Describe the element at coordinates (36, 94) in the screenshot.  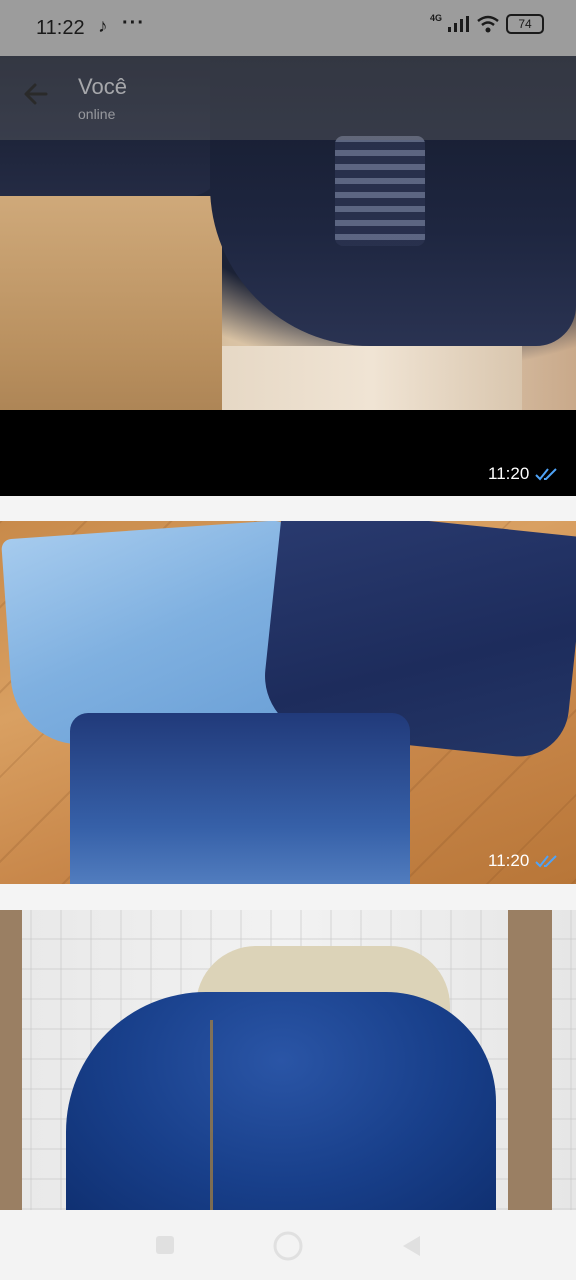
I see `back-arrow-icon` at that location.